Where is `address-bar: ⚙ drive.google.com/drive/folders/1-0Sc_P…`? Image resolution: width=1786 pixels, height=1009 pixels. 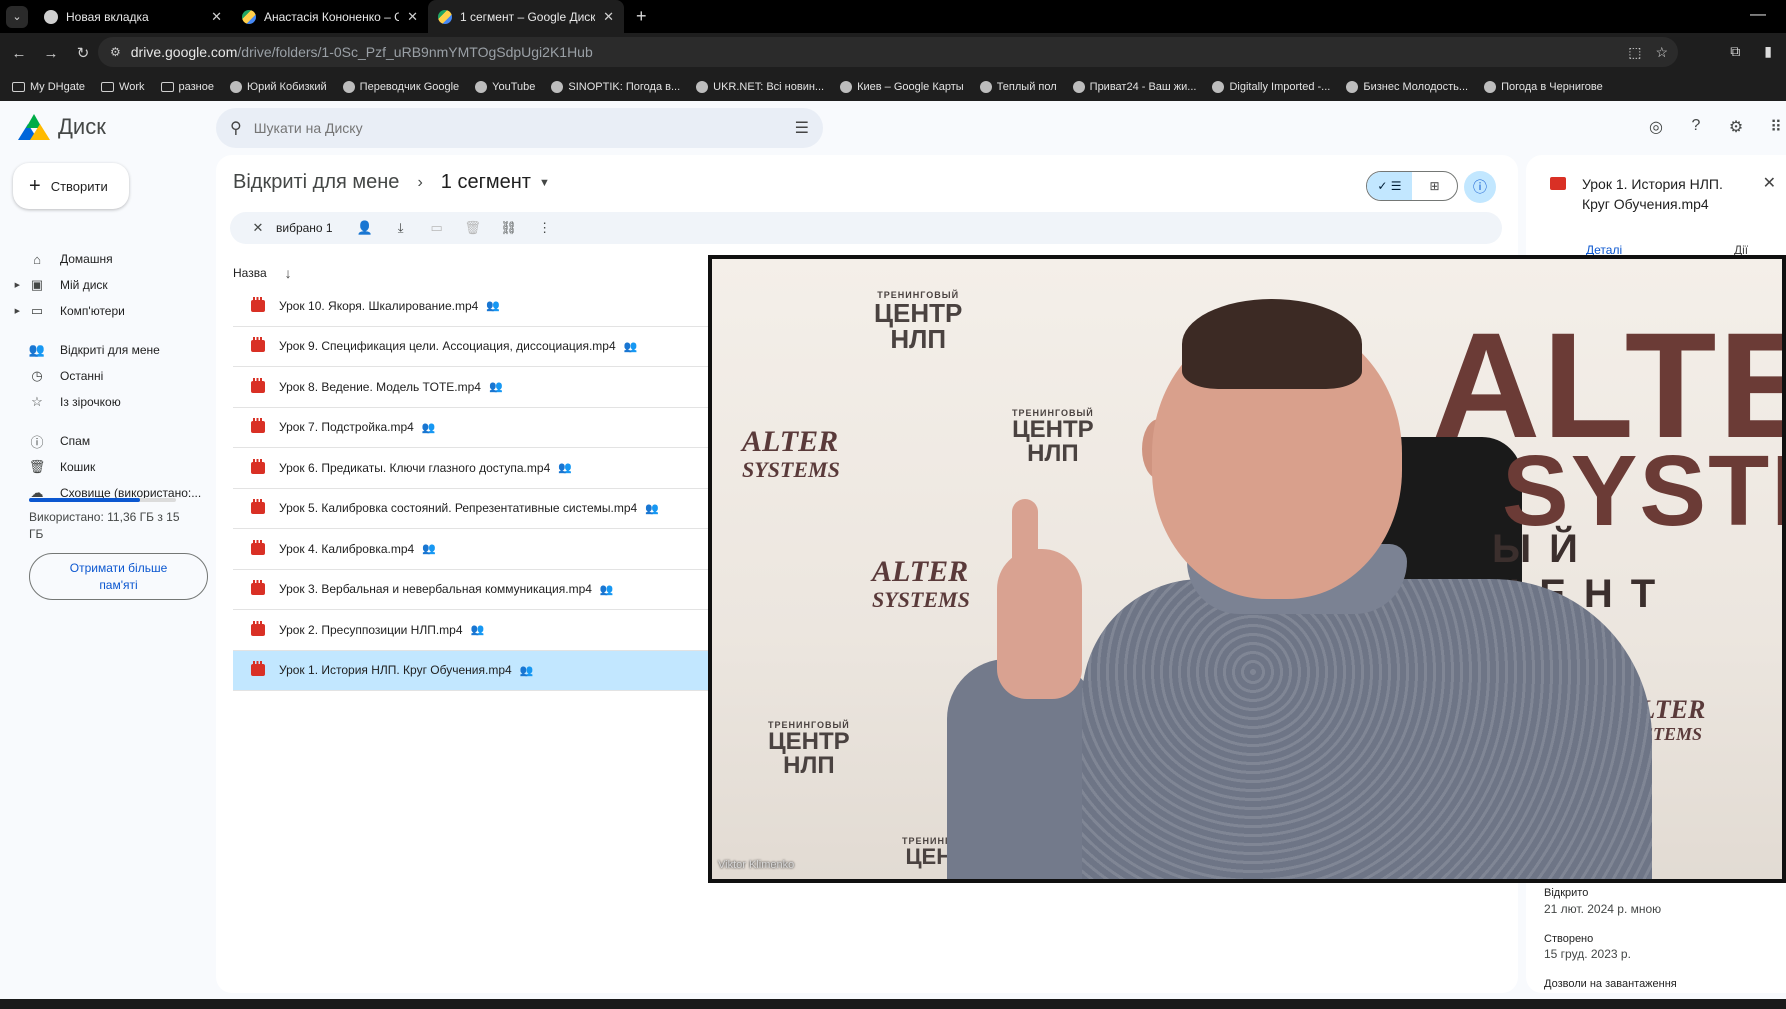
address-bar: ⚙ drive.google.com/drive/folders/1-0Sc_P… is located at coordinates (888, 52).